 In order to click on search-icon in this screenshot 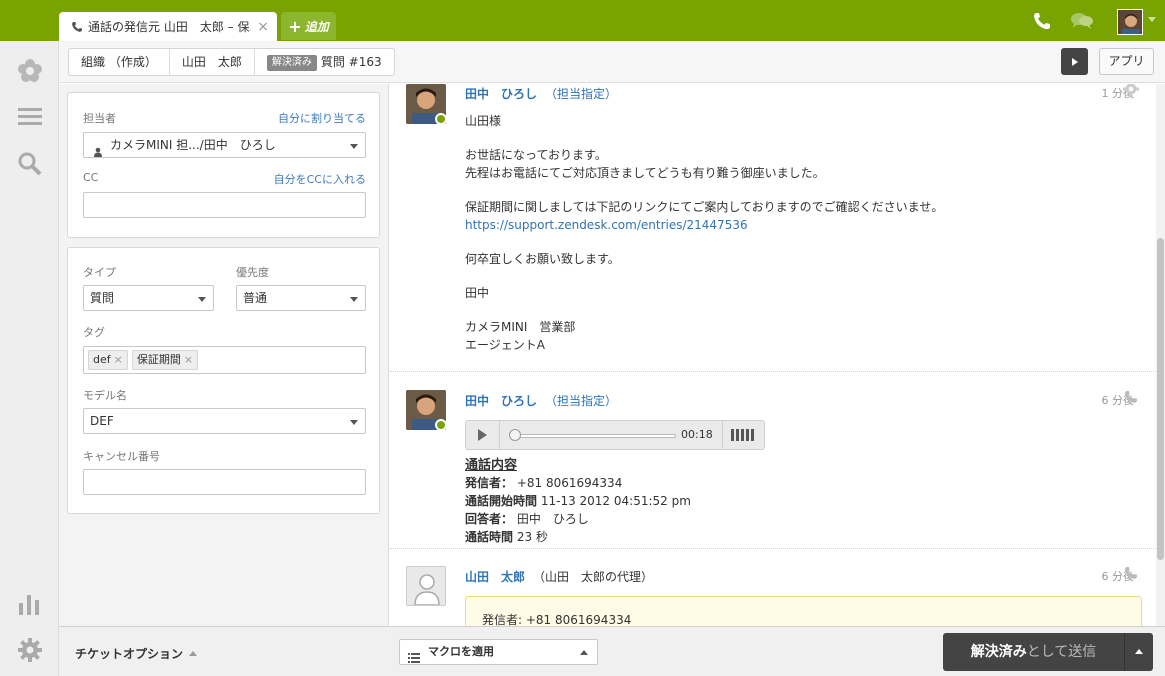, I will do `click(30, 164)`.